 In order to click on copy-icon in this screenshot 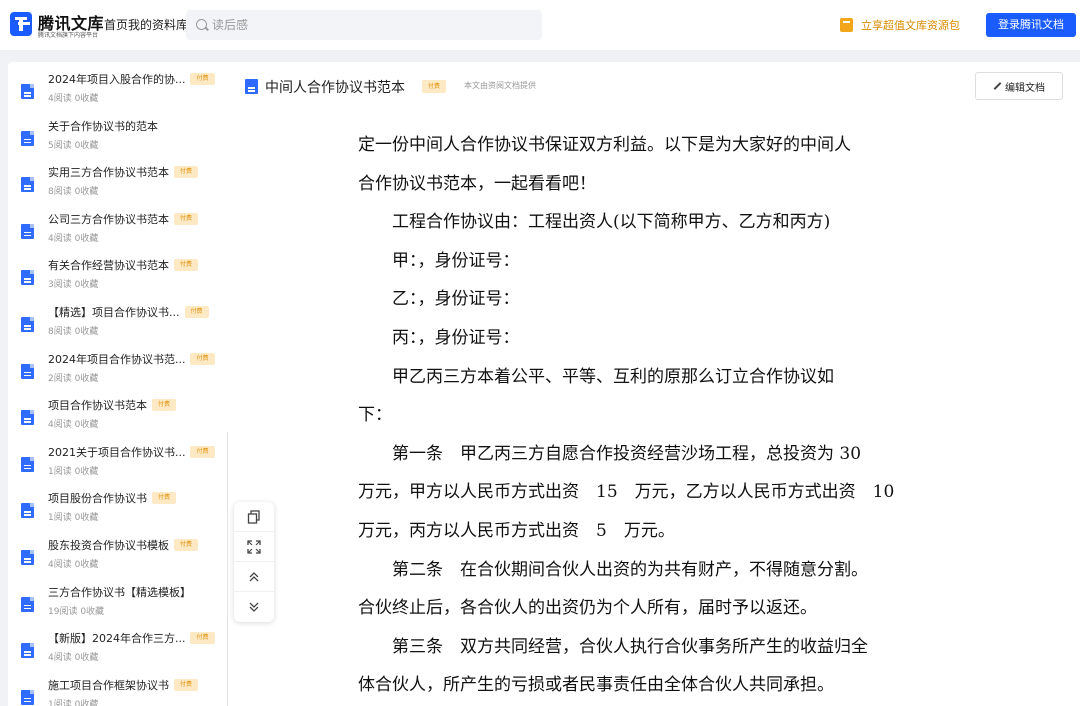, I will do `click(253, 516)`.